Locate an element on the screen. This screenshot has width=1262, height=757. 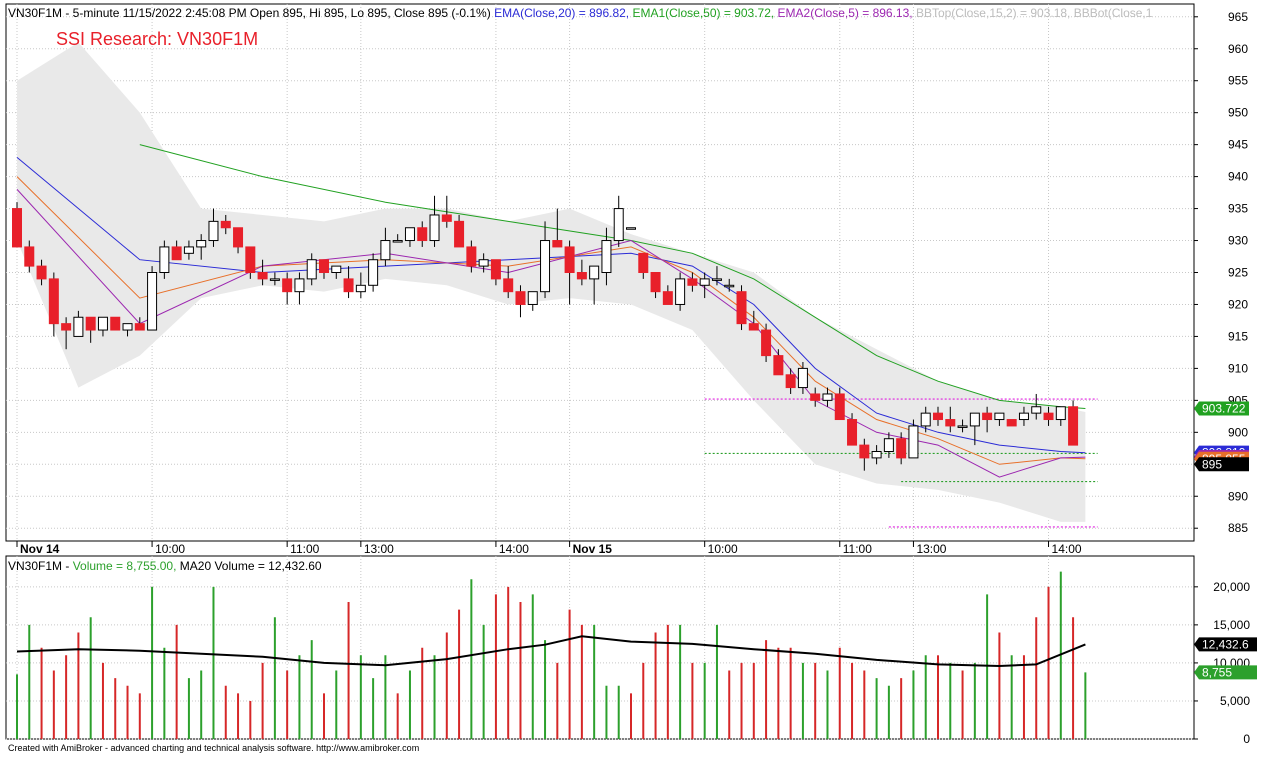
price-value-tag: 903.722 is located at coordinates (1221, 408).